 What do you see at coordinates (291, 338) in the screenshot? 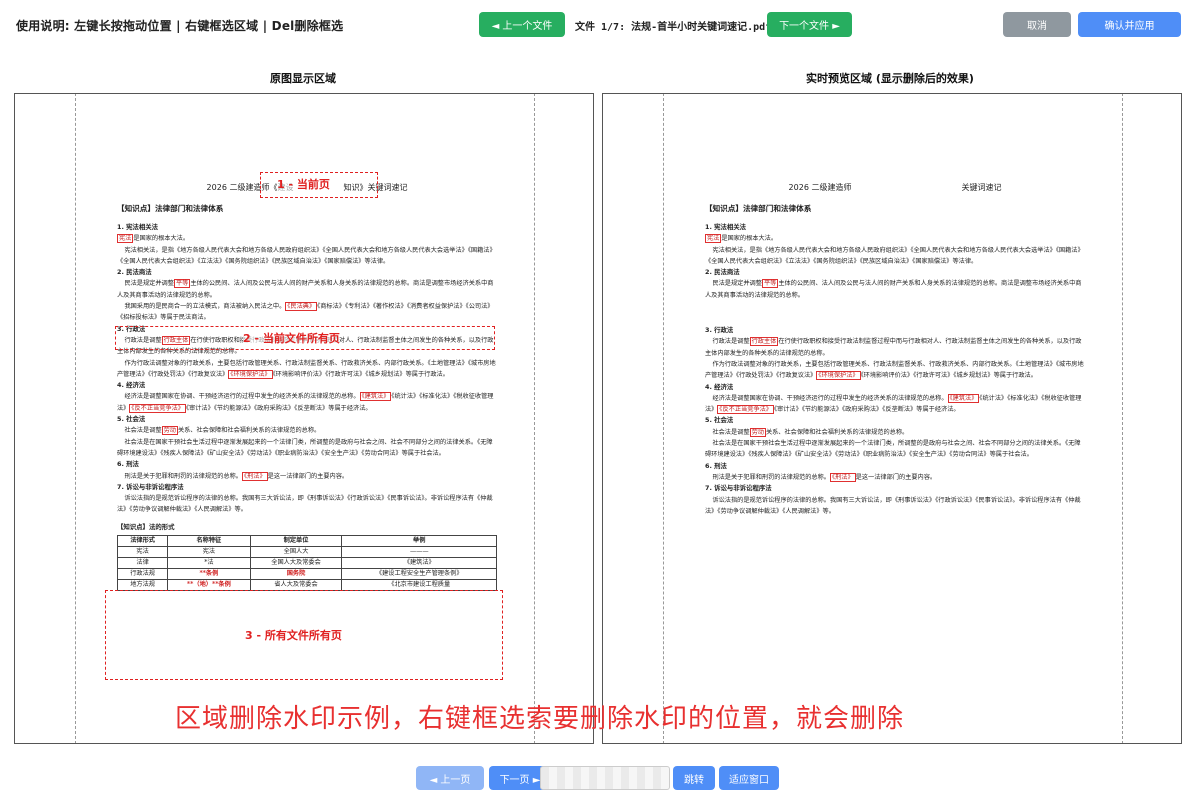
I see `selection-label-current-file: 2 - 当前文件所有页` at bounding box center [291, 338].